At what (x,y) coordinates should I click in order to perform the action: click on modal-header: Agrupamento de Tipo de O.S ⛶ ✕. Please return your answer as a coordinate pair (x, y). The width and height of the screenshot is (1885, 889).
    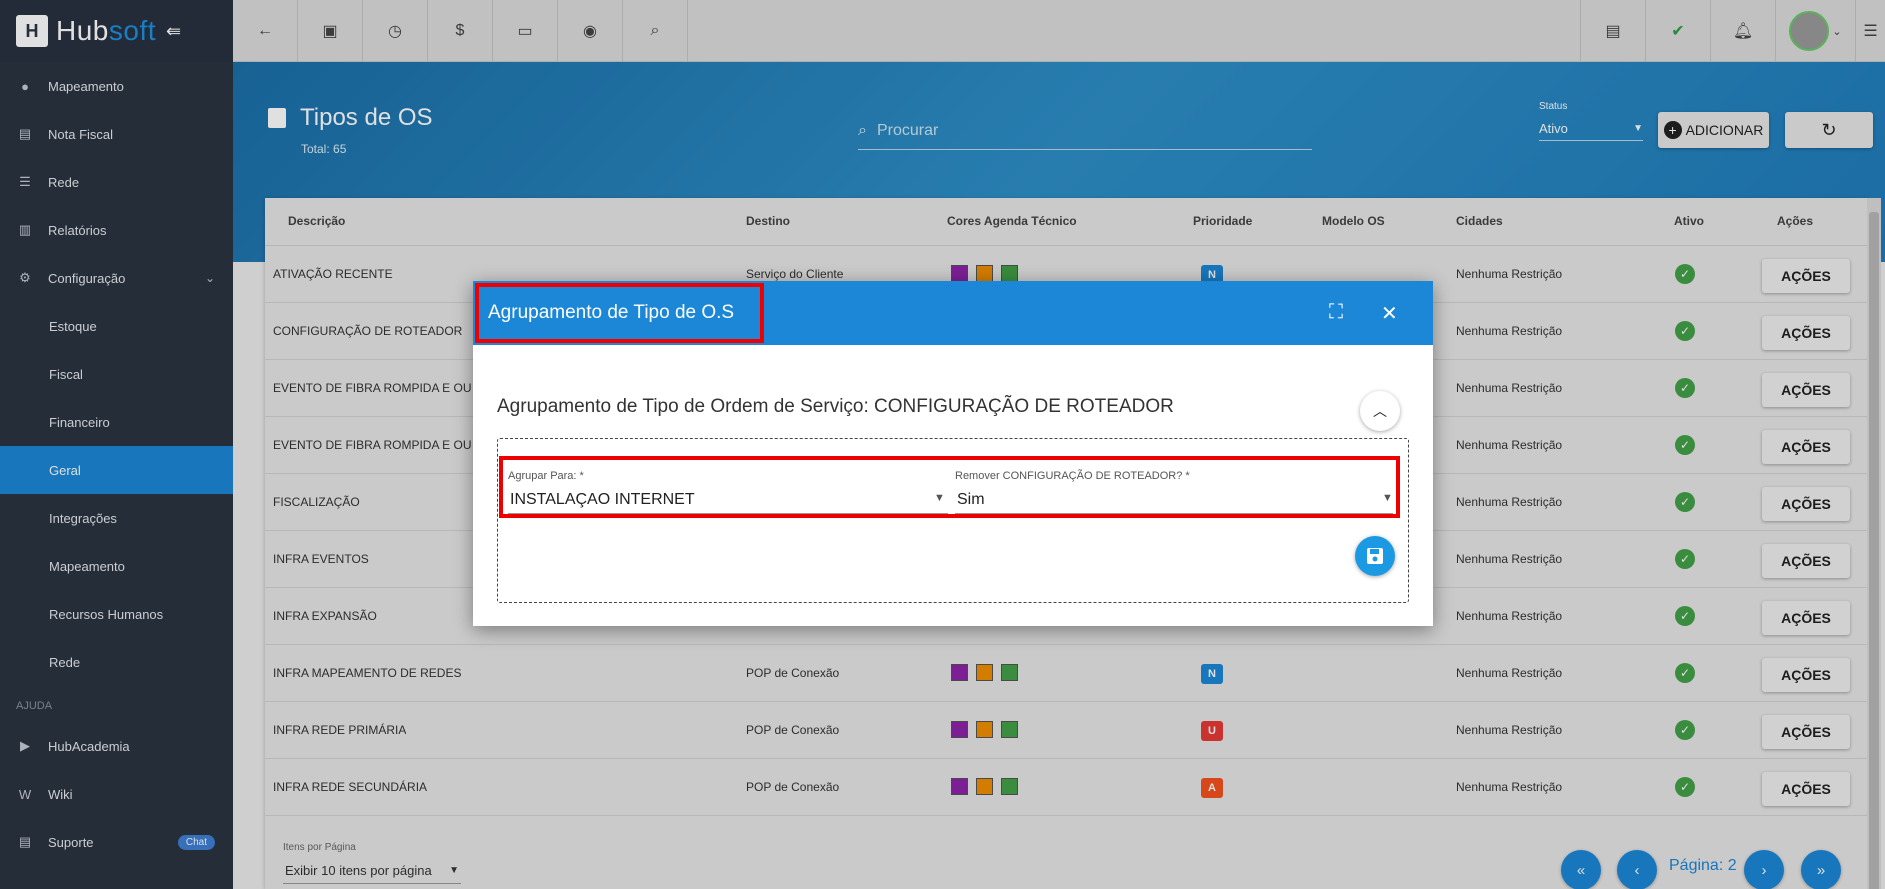
    Looking at the image, I should click on (953, 313).